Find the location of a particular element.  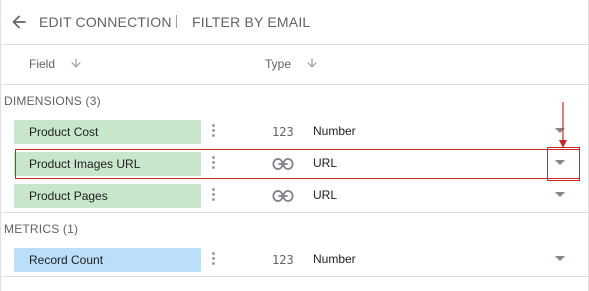

filter-by-email-title: FILTER BY EMAIL is located at coordinates (251, 22).